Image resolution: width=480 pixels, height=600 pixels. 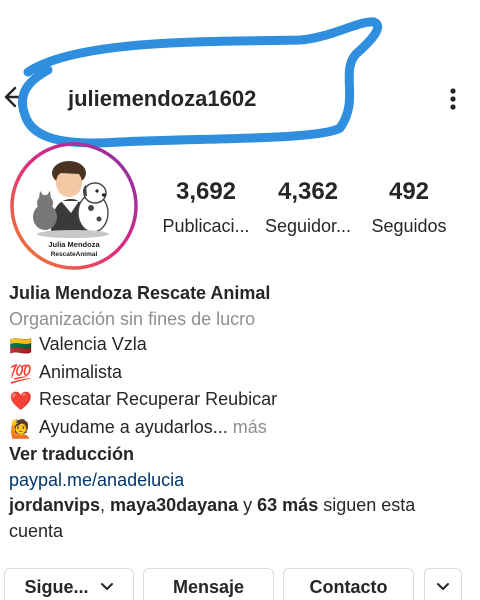 What do you see at coordinates (21, 428) in the screenshot?
I see `raising-hand-icon: 🙋` at bounding box center [21, 428].